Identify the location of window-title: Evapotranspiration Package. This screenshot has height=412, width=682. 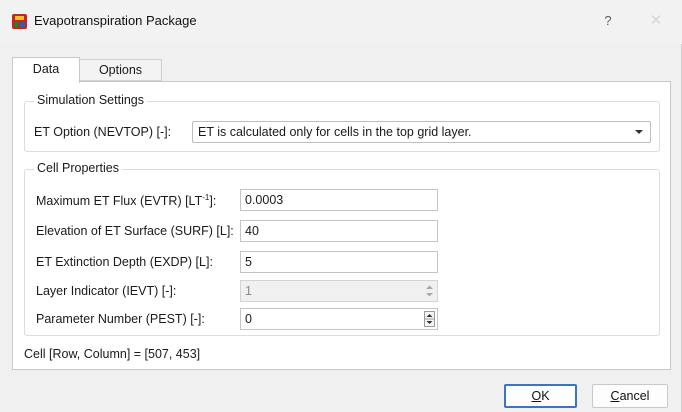
(115, 20).